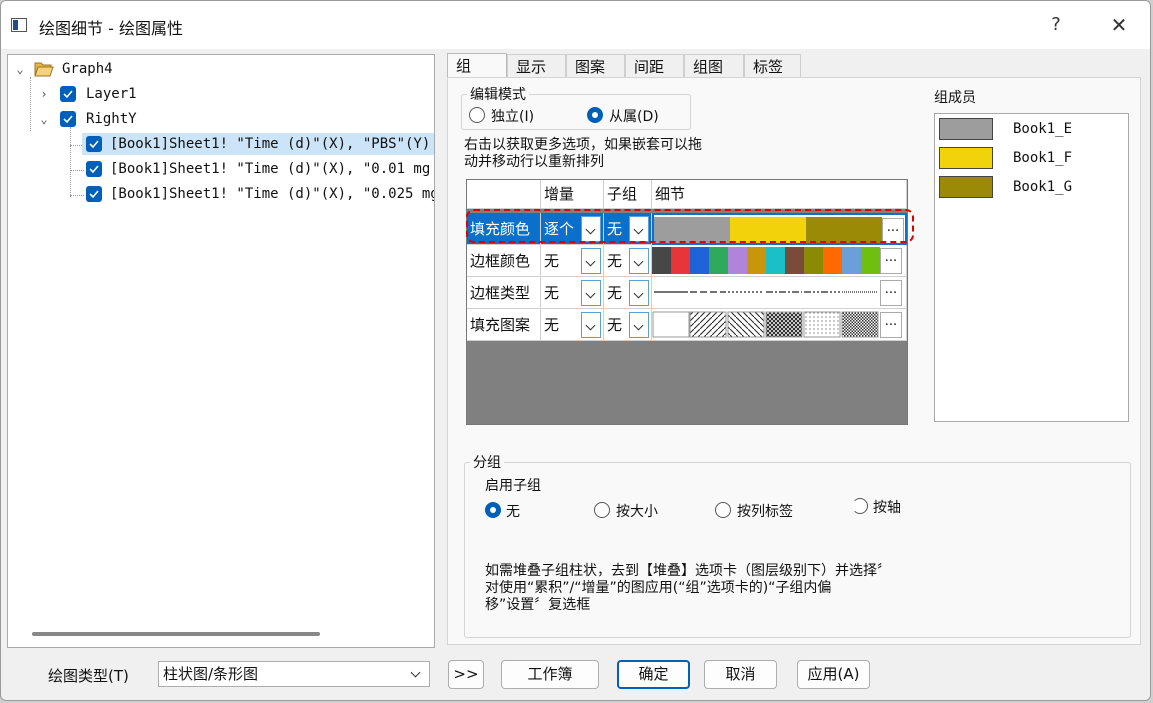 This screenshot has width=1153, height=703. What do you see at coordinates (595, 66) in the screenshot?
I see `tab-pattern: 图案` at bounding box center [595, 66].